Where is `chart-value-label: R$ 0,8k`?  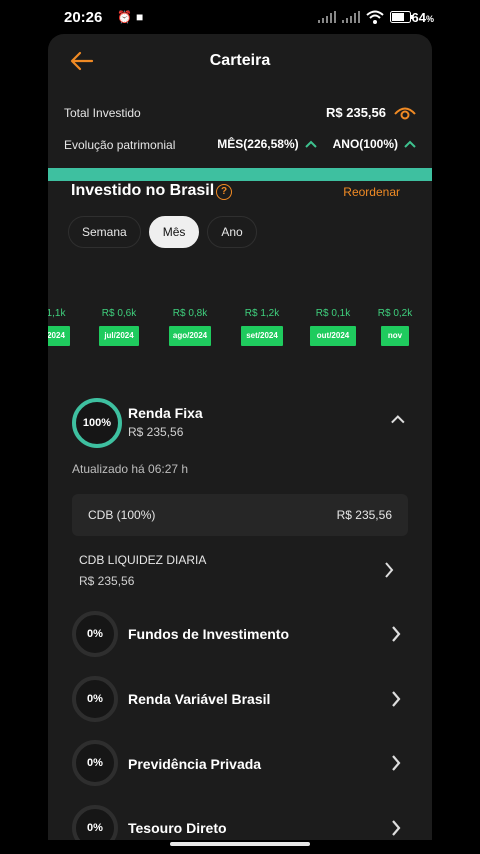 chart-value-label: R$ 0,8k is located at coordinates (190, 313).